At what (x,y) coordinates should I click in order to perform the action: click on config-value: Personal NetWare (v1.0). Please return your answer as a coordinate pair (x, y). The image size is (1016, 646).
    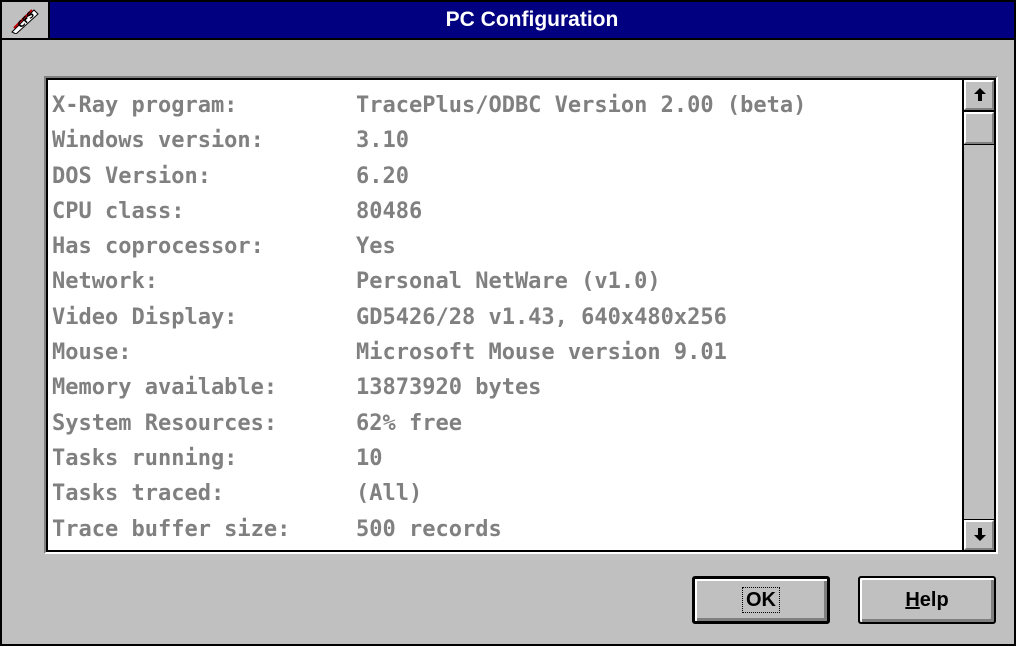
    Looking at the image, I should click on (508, 282).